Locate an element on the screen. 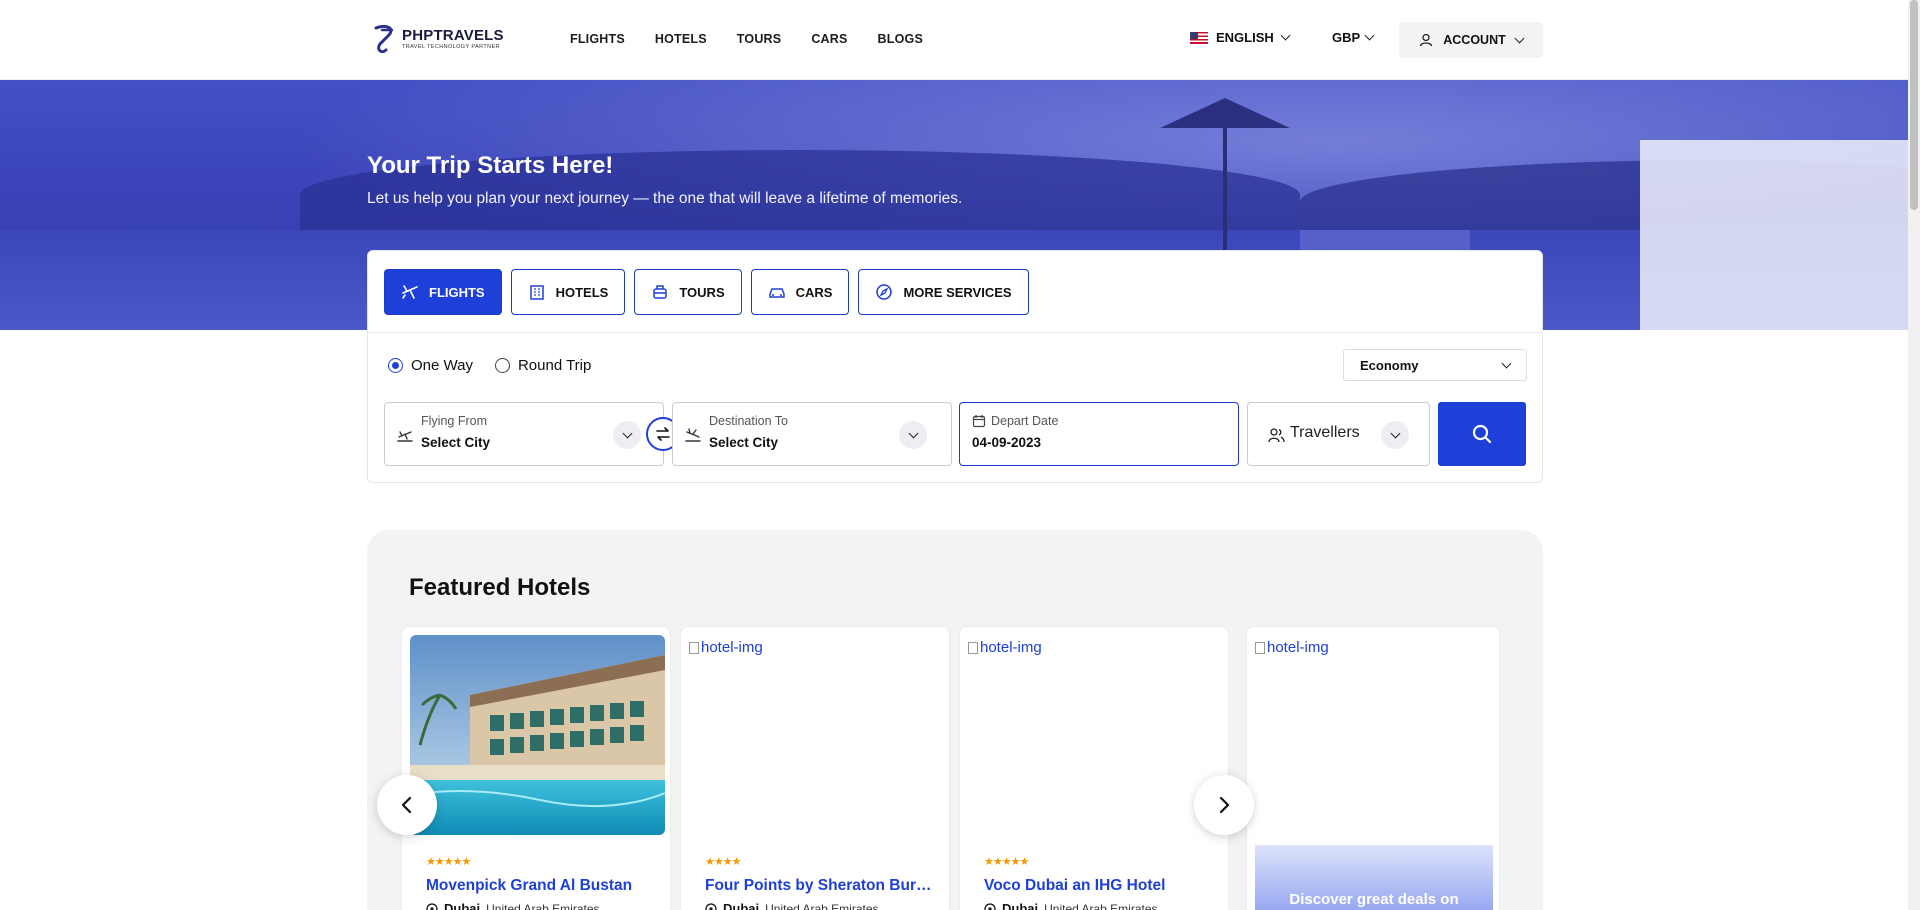 The image size is (1920, 910). tab-more-services: MORE SERVICES is located at coordinates (943, 292).